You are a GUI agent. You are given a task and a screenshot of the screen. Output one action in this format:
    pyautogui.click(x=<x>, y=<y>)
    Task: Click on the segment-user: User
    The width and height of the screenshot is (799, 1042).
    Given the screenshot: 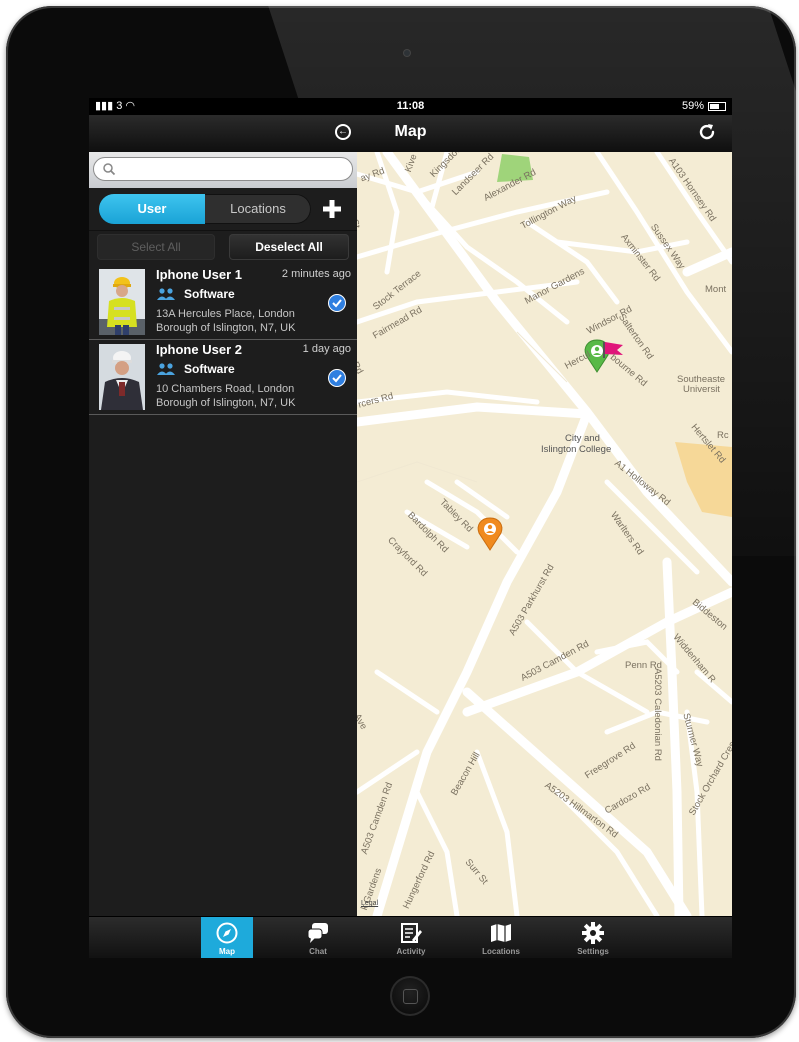 What is the action you would take?
    pyautogui.click(x=152, y=209)
    